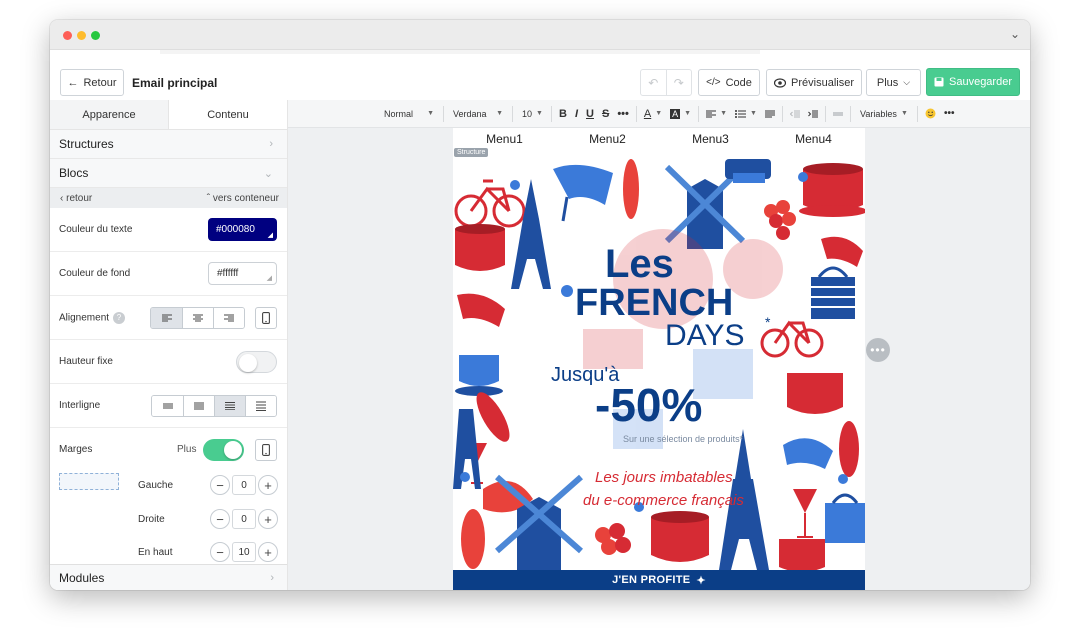 This screenshot has width=1080, height=636. Describe the element at coordinates (653, 114) in the screenshot. I see `text-color-icon: A ▼` at that location.